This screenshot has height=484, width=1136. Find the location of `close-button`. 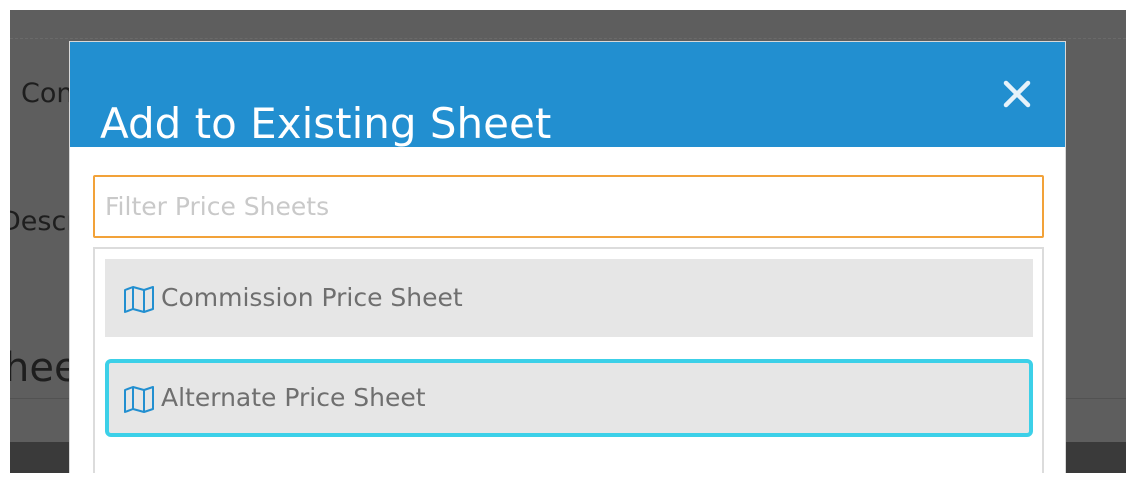

close-button is located at coordinates (1017, 94).